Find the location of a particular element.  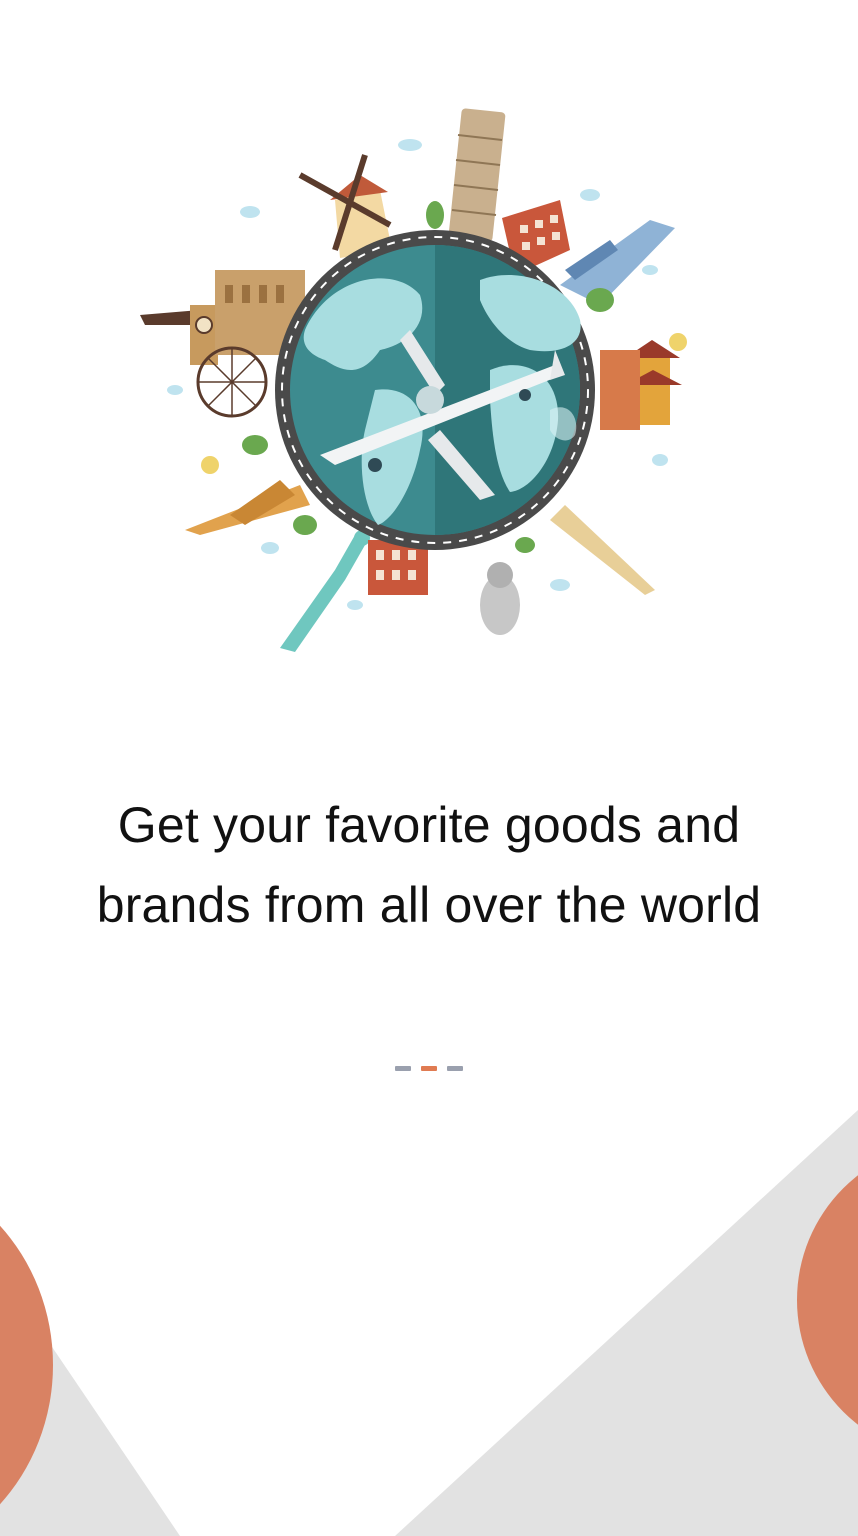

statue-of-liberty-icon is located at coordinates (325, 591).